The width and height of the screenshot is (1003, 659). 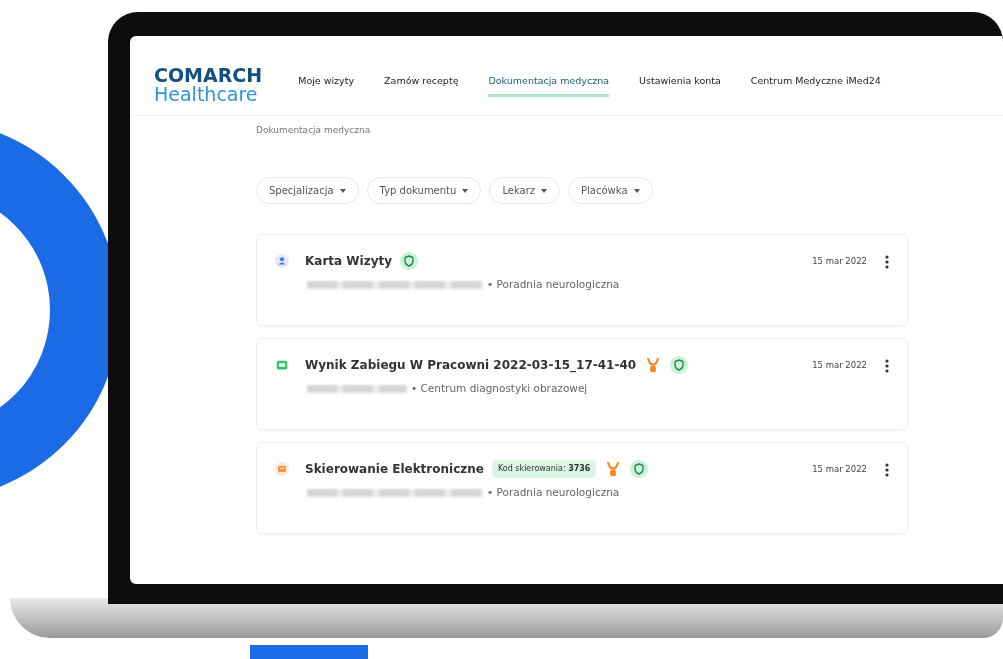 I want to click on nav-link: Centrum Medyczne iMed24, so click(x=815, y=85).